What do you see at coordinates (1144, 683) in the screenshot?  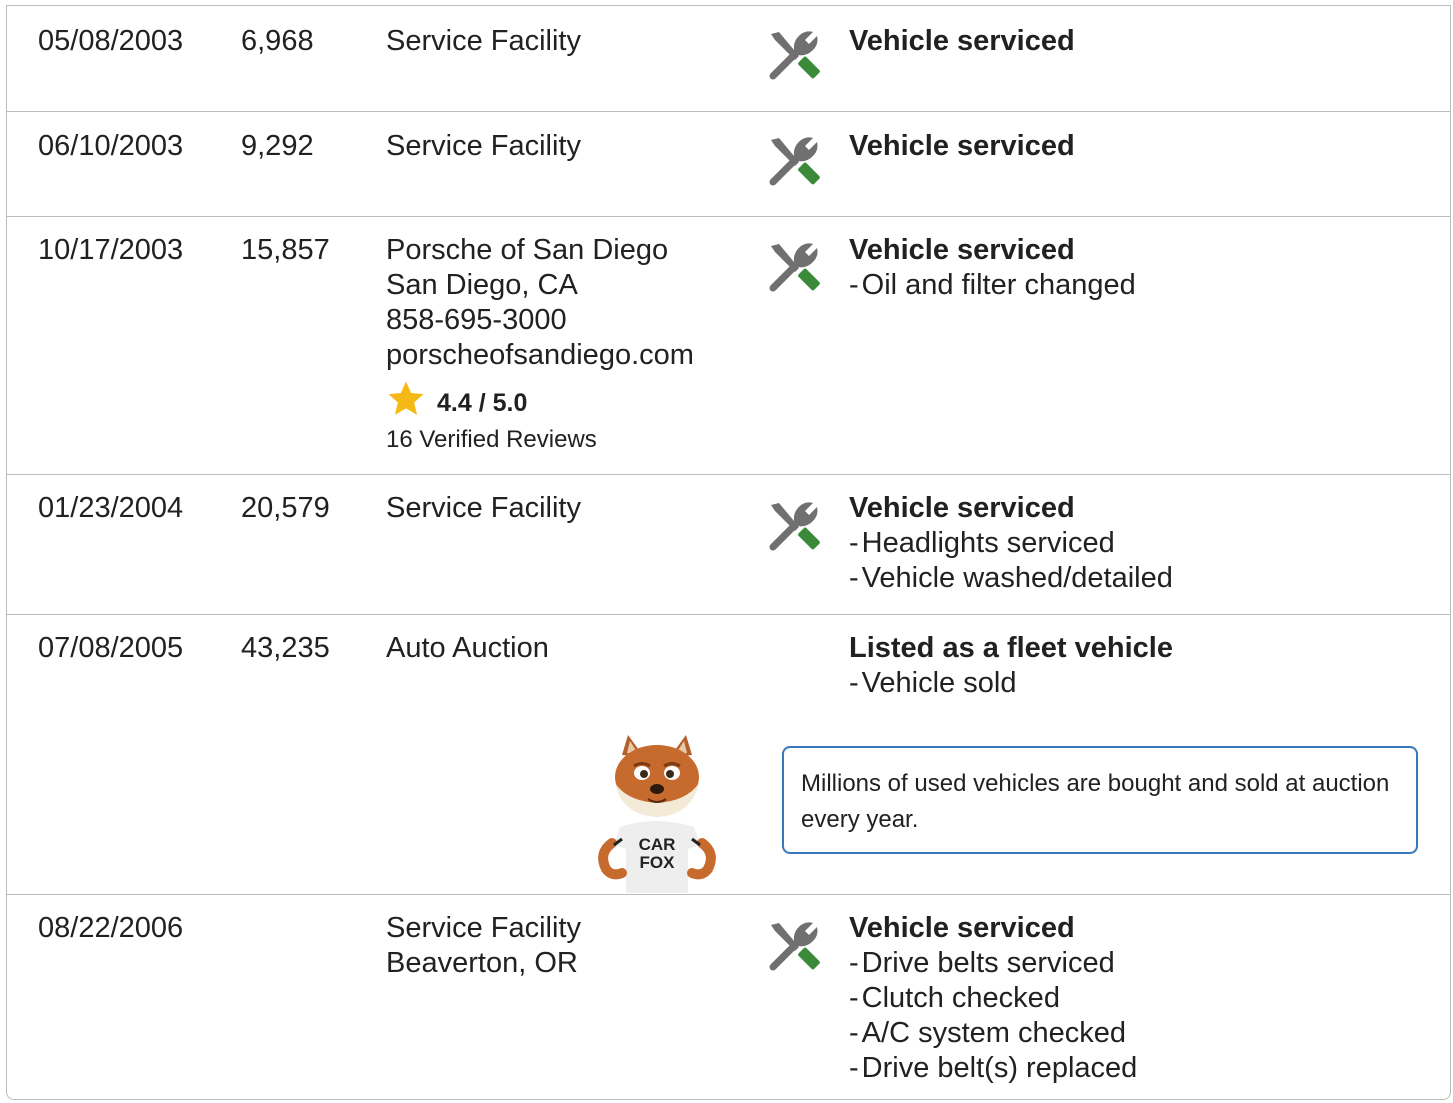 I see `comment-detail: Vehicle sold` at bounding box center [1144, 683].